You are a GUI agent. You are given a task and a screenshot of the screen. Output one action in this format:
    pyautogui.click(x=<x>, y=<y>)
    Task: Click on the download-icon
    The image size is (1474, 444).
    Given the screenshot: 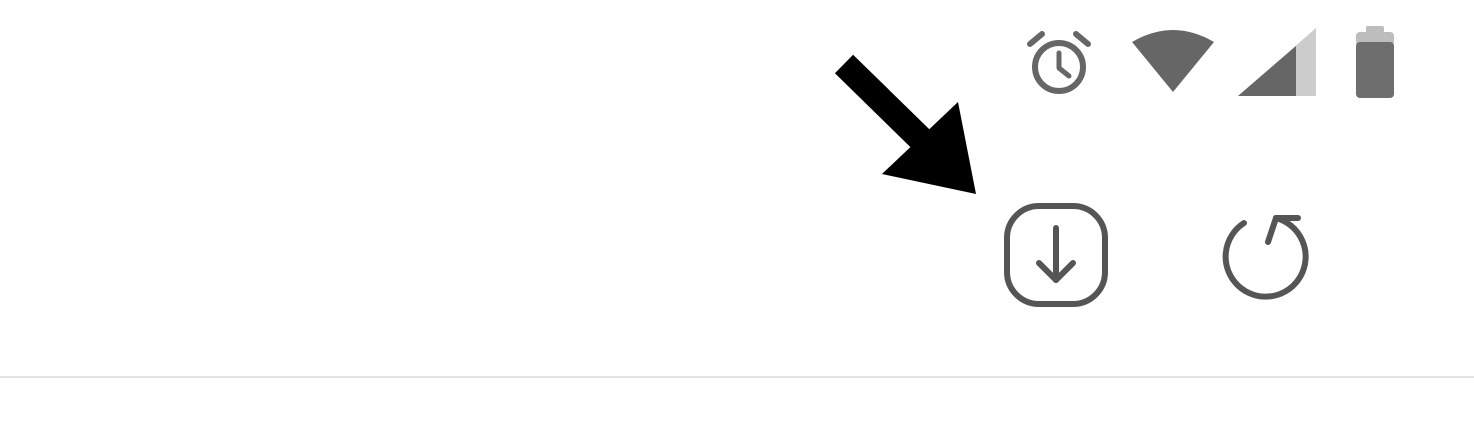 What is the action you would take?
    pyautogui.click(x=1056, y=255)
    